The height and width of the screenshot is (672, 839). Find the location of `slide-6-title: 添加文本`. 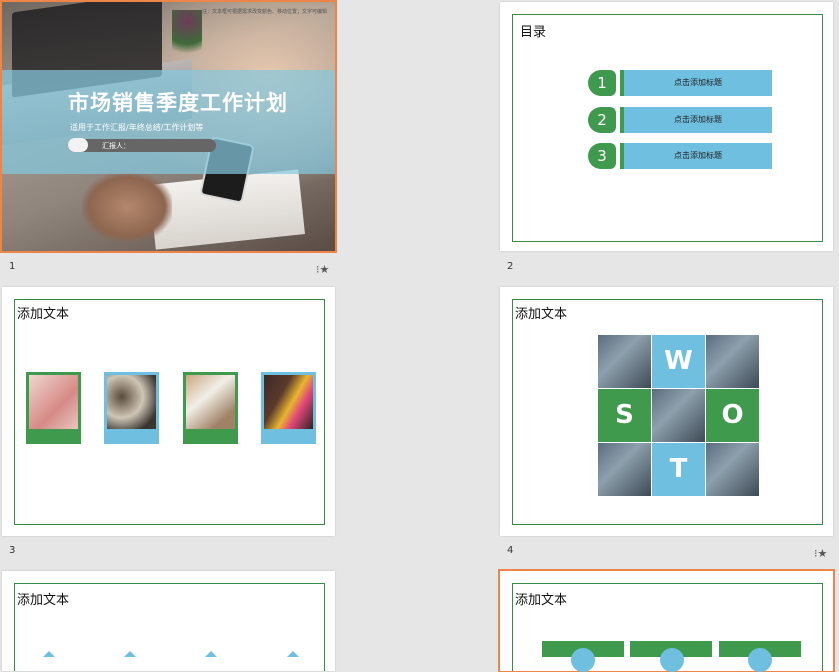

slide-6-title: 添加文本 is located at coordinates (541, 600).